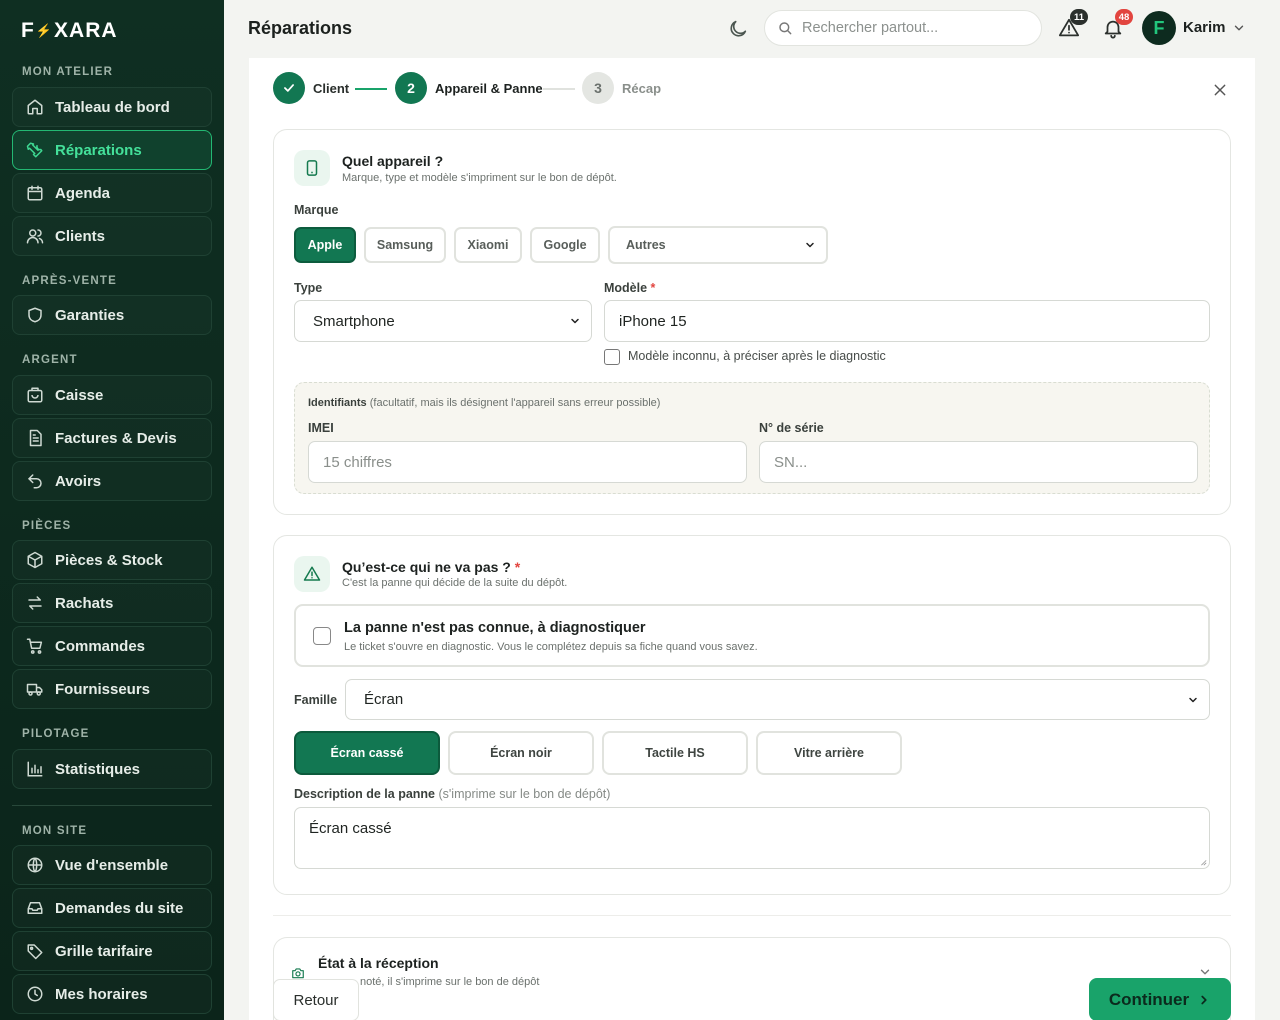  Describe the element at coordinates (101, 994) in the screenshot. I see `sidebar-item-label: Mes horaires` at that location.